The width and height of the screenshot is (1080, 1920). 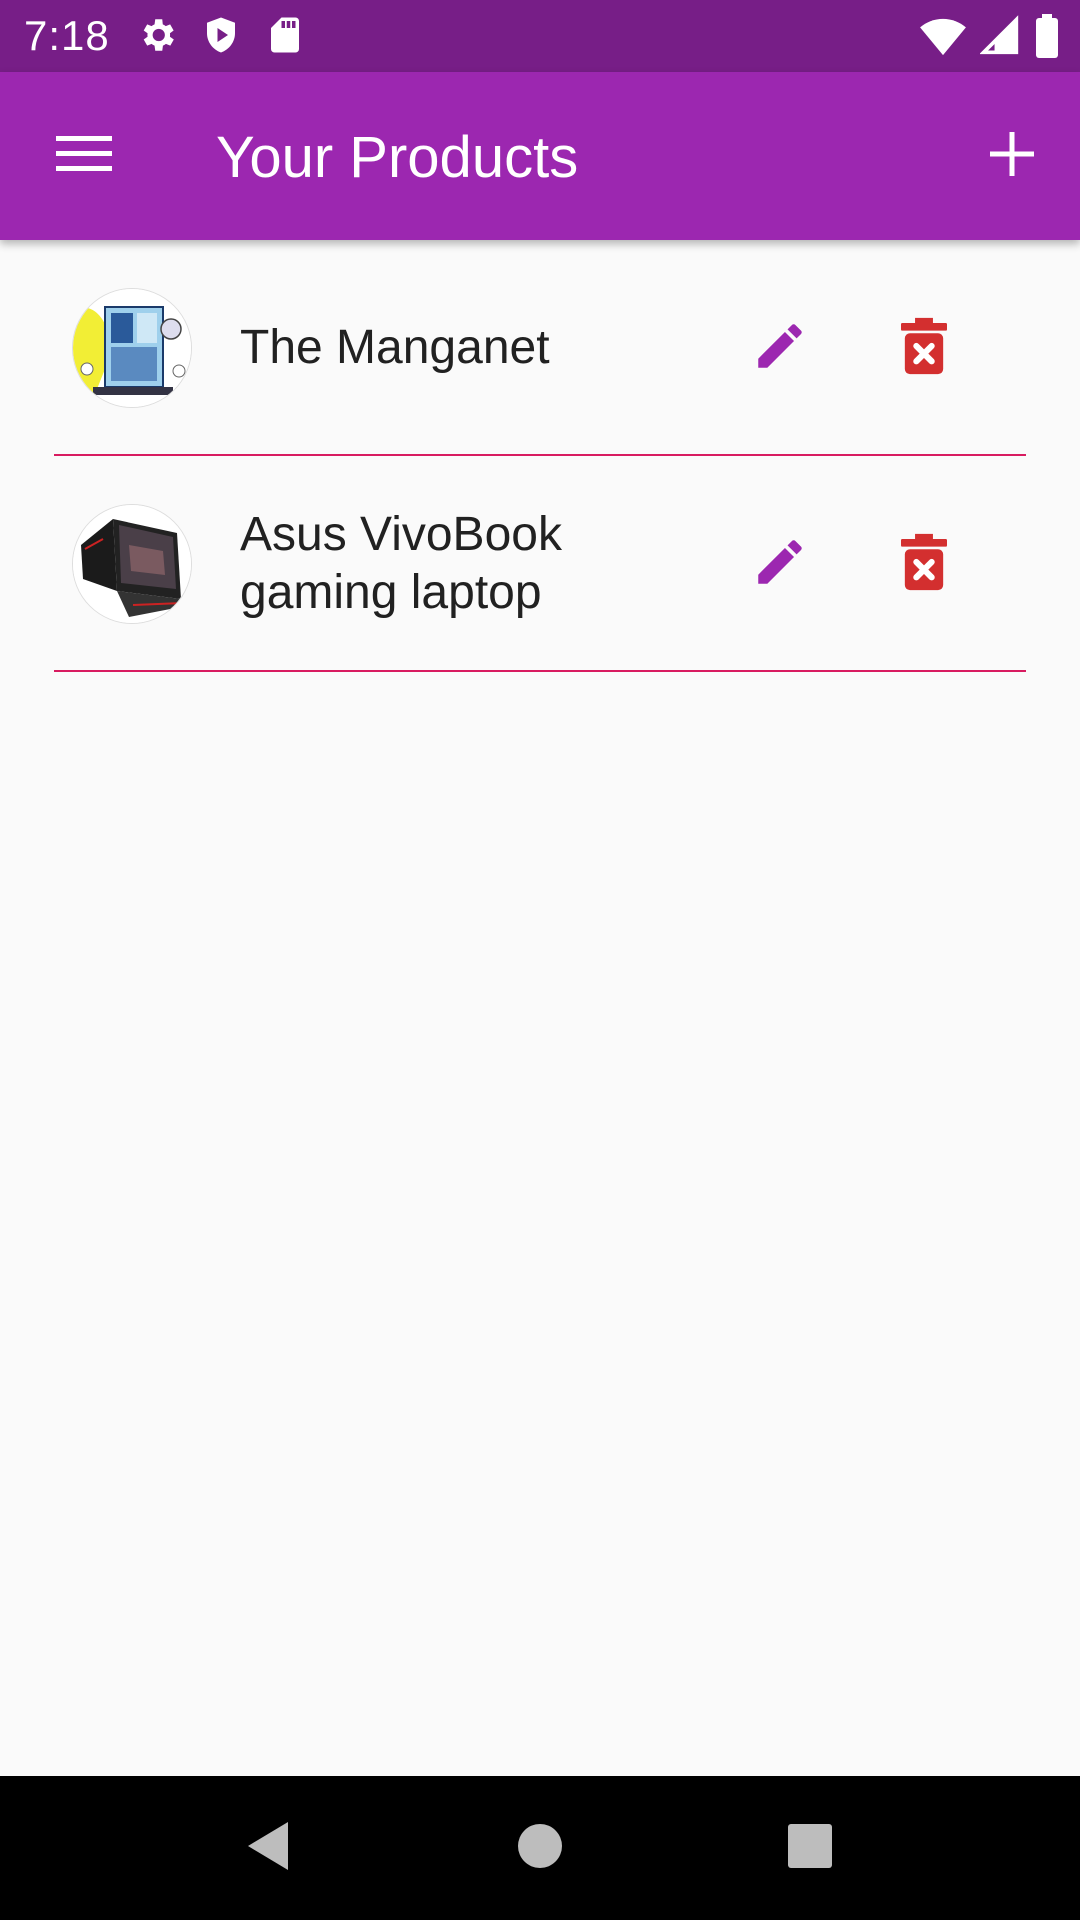 What do you see at coordinates (1047, 36) in the screenshot?
I see `battery-icon` at bounding box center [1047, 36].